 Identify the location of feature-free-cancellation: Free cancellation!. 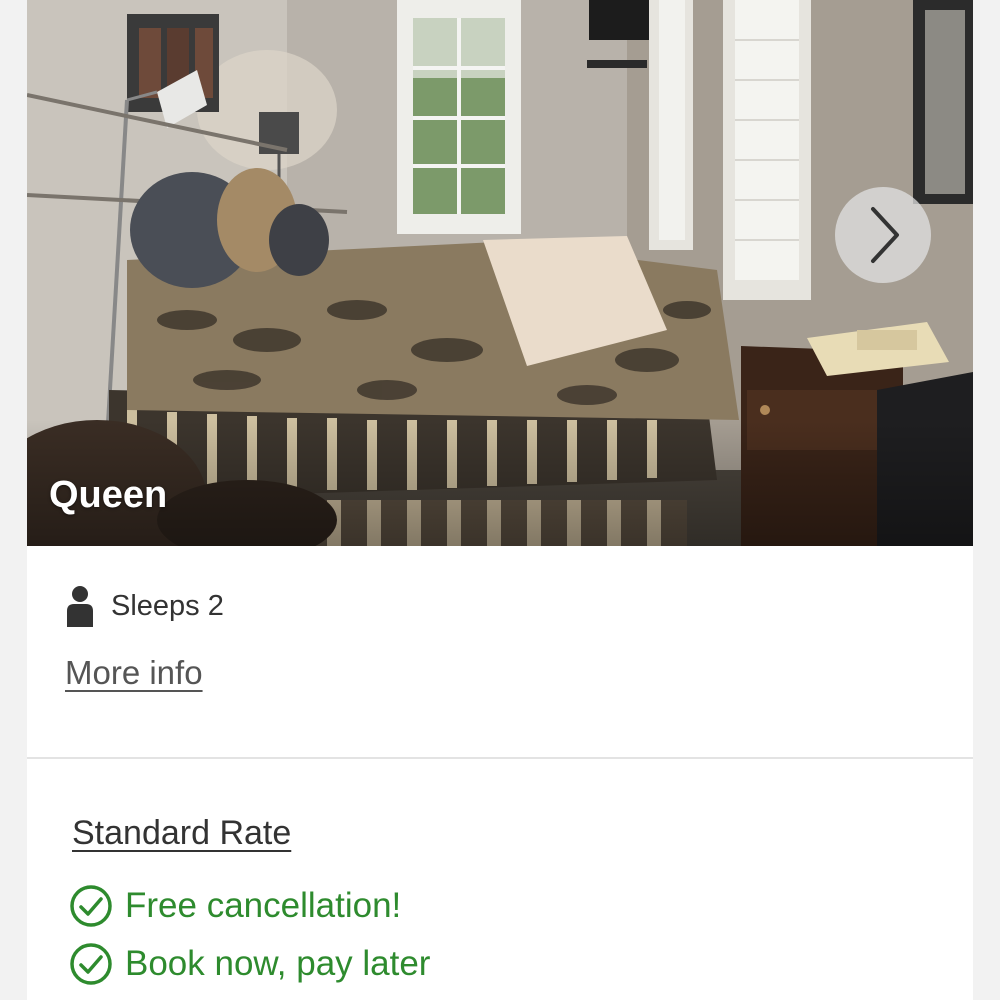
(235, 906).